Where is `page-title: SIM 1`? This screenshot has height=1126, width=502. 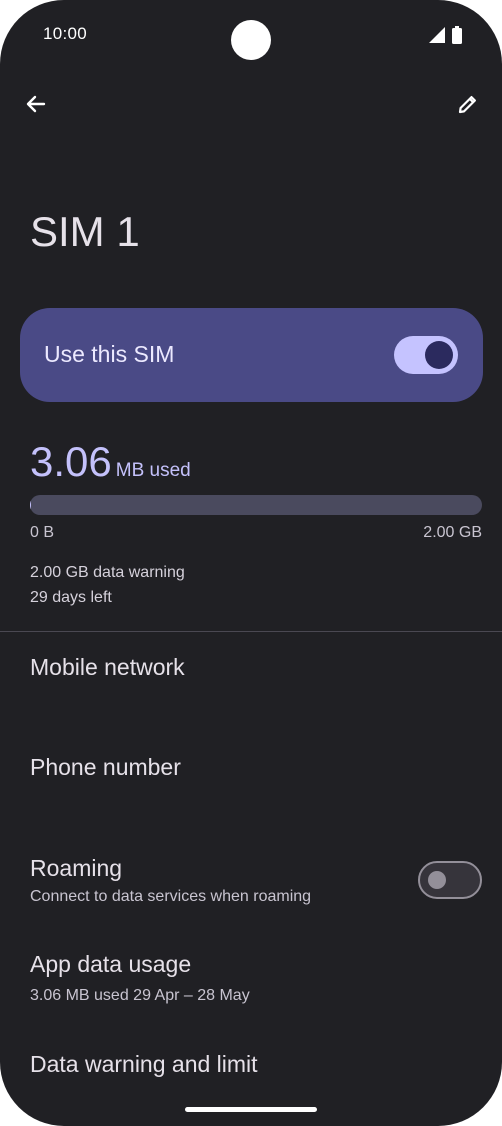
page-title: SIM 1 is located at coordinates (85, 231).